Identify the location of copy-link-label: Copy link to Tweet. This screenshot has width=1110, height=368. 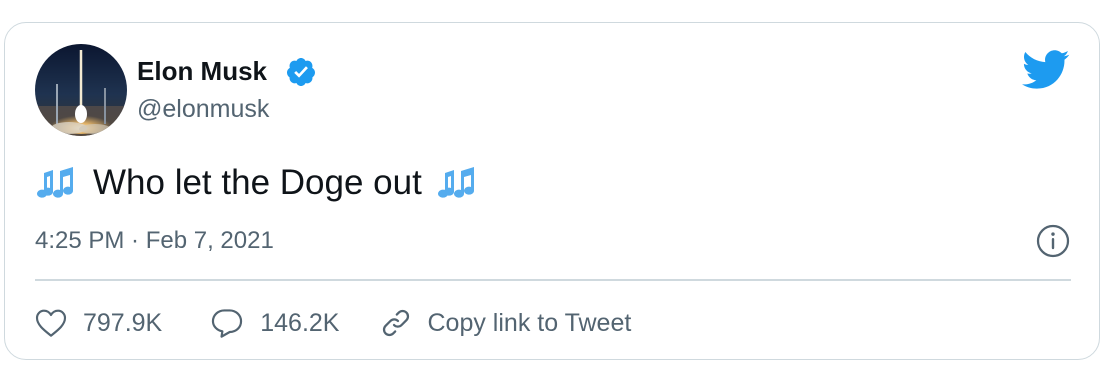
(529, 322).